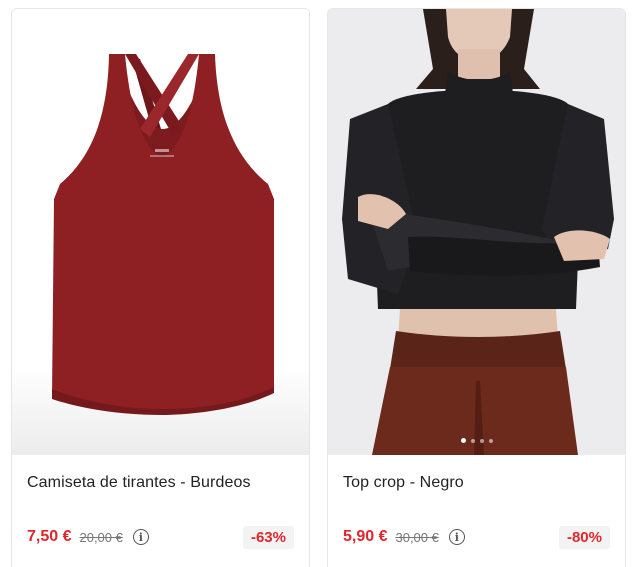 The height and width of the screenshot is (567, 640). I want to click on current-price: 7,50 €, so click(49, 536).